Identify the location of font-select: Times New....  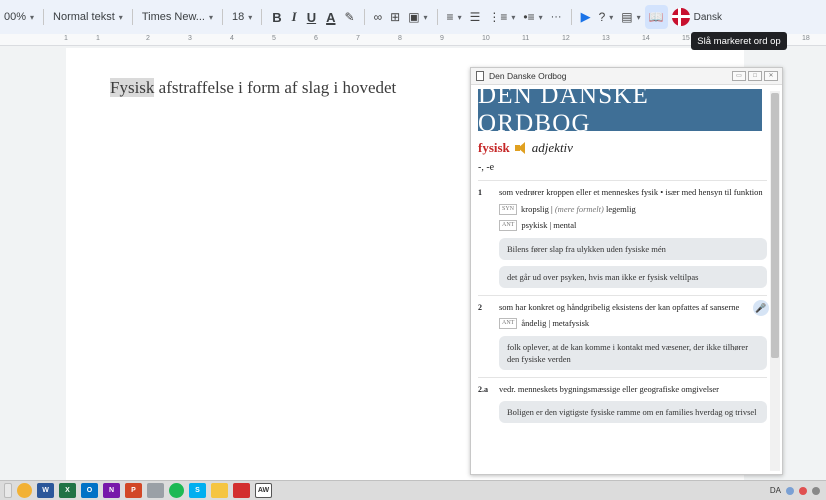
(177, 17).